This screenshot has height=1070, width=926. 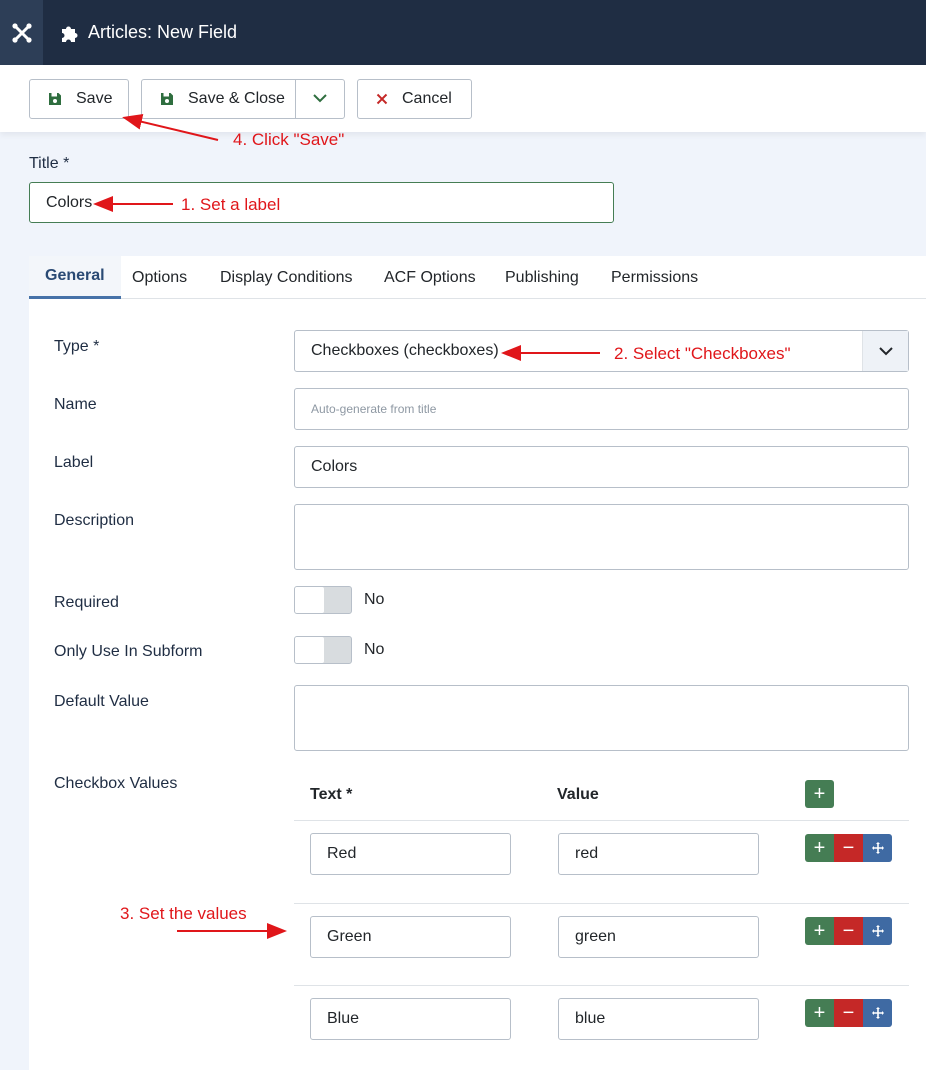 What do you see at coordinates (323, 650) in the screenshot?
I see `only-subform-toggle` at bounding box center [323, 650].